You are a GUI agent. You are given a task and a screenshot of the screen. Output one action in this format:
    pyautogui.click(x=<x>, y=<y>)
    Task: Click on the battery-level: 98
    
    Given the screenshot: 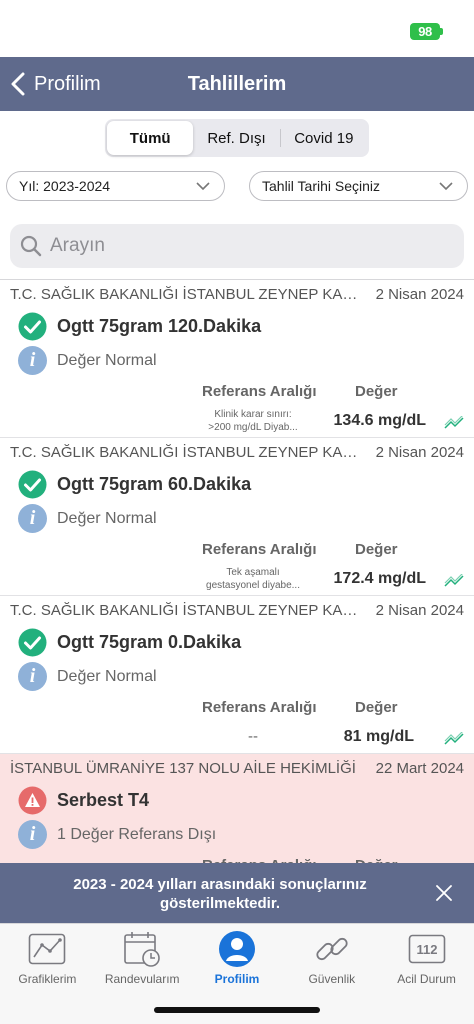 What is the action you would take?
    pyautogui.click(x=425, y=31)
    